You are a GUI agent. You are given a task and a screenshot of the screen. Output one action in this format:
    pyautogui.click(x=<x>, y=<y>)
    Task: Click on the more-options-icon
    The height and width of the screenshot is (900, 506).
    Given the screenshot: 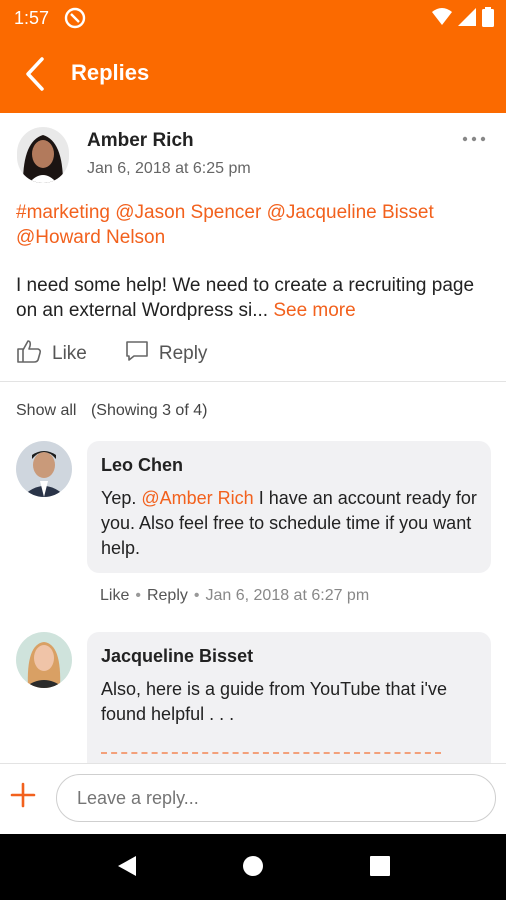 What is the action you would take?
    pyautogui.click(x=474, y=139)
    